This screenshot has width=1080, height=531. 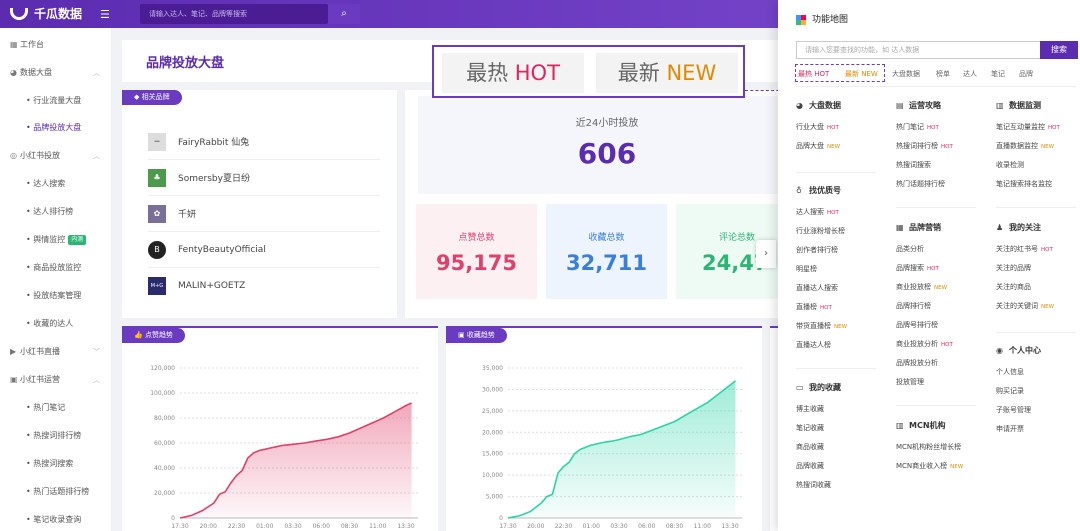 What do you see at coordinates (917, 127) in the screenshot?
I see `feature-link: 热门笔记 HOT` at bounding box center [917, 127].